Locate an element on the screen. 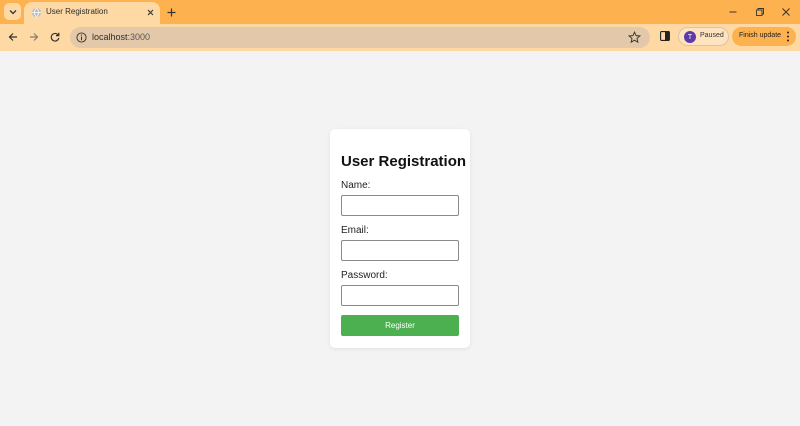 The image size is (800, 426). info-icon is located at coordinates (81, 37).